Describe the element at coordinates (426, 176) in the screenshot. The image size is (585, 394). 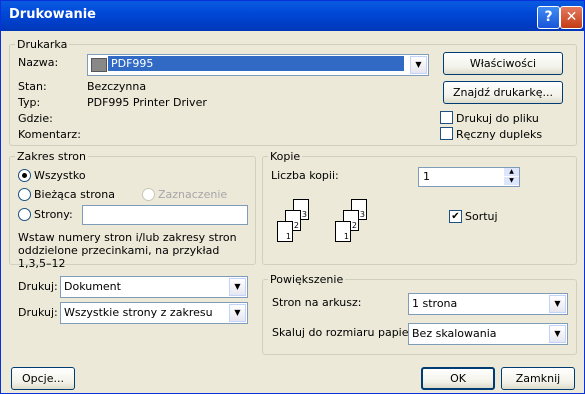
I see `copies-count-value: 1` at that location.